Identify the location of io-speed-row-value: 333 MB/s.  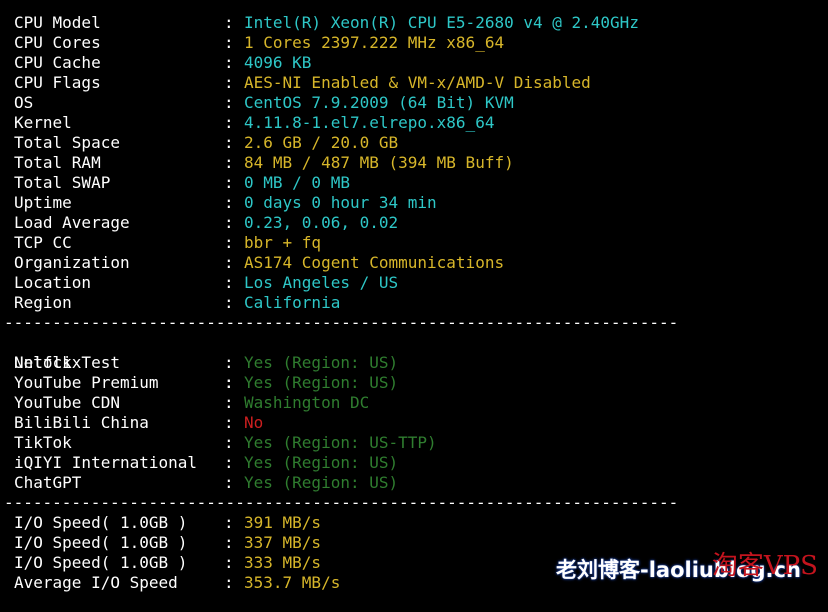
(283, 562).